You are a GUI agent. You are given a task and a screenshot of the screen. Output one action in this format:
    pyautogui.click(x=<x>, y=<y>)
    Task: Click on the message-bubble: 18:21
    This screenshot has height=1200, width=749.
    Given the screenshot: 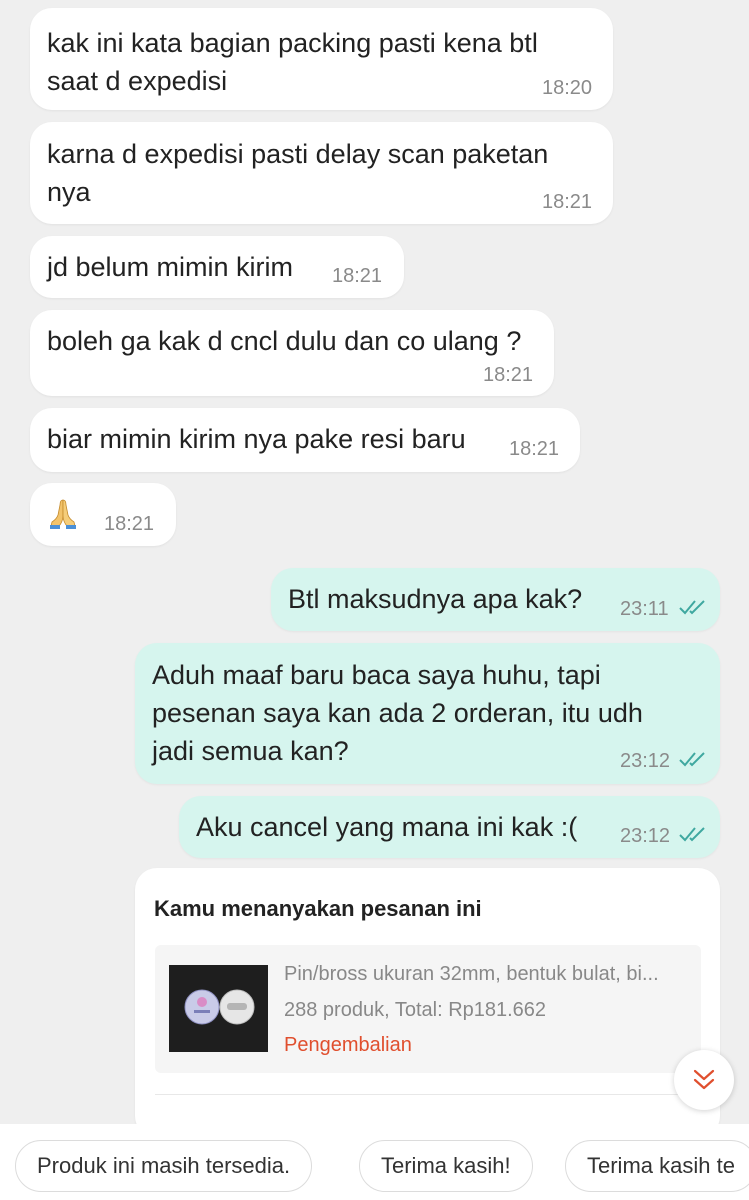 What is the action you would take?
    pyautogui.click(x=103, y=514)
    